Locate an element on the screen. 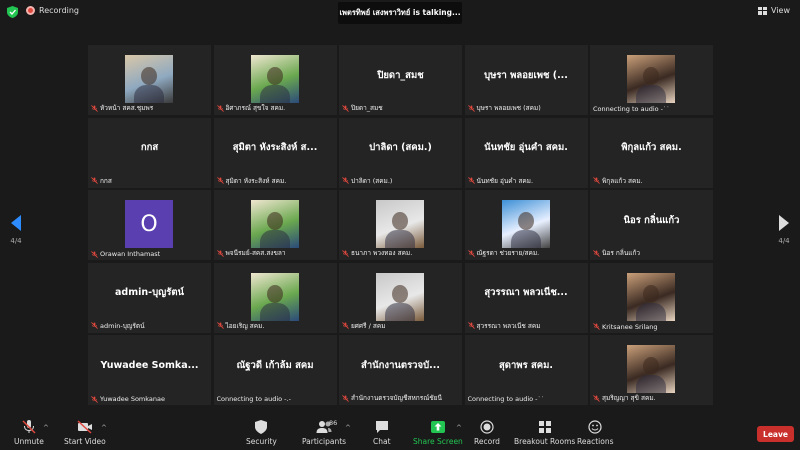 The width and height of the screenshot is (800, 450). participant-avatar: O is located at coordinates (149, 224).